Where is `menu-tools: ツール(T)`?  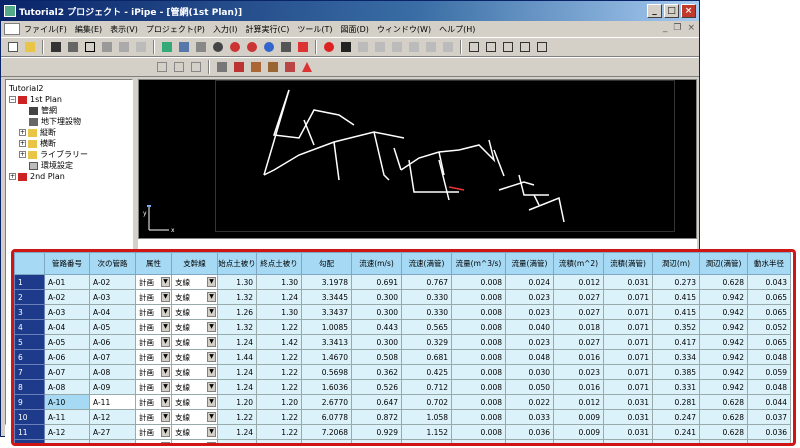
menu-tools: ツール(T) is located at coordinates (314, 29).